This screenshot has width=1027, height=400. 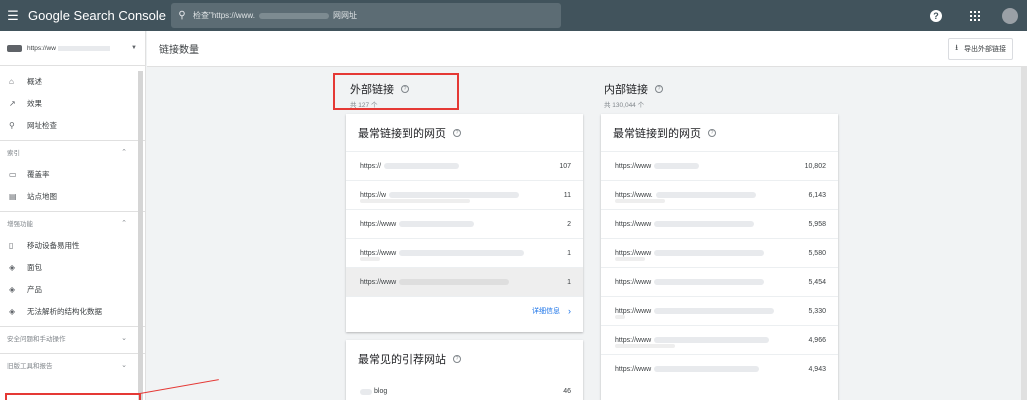 I want to click on section-legacy-tools: 旧版工具和报告 ⌄, so click(x=72, y=364).